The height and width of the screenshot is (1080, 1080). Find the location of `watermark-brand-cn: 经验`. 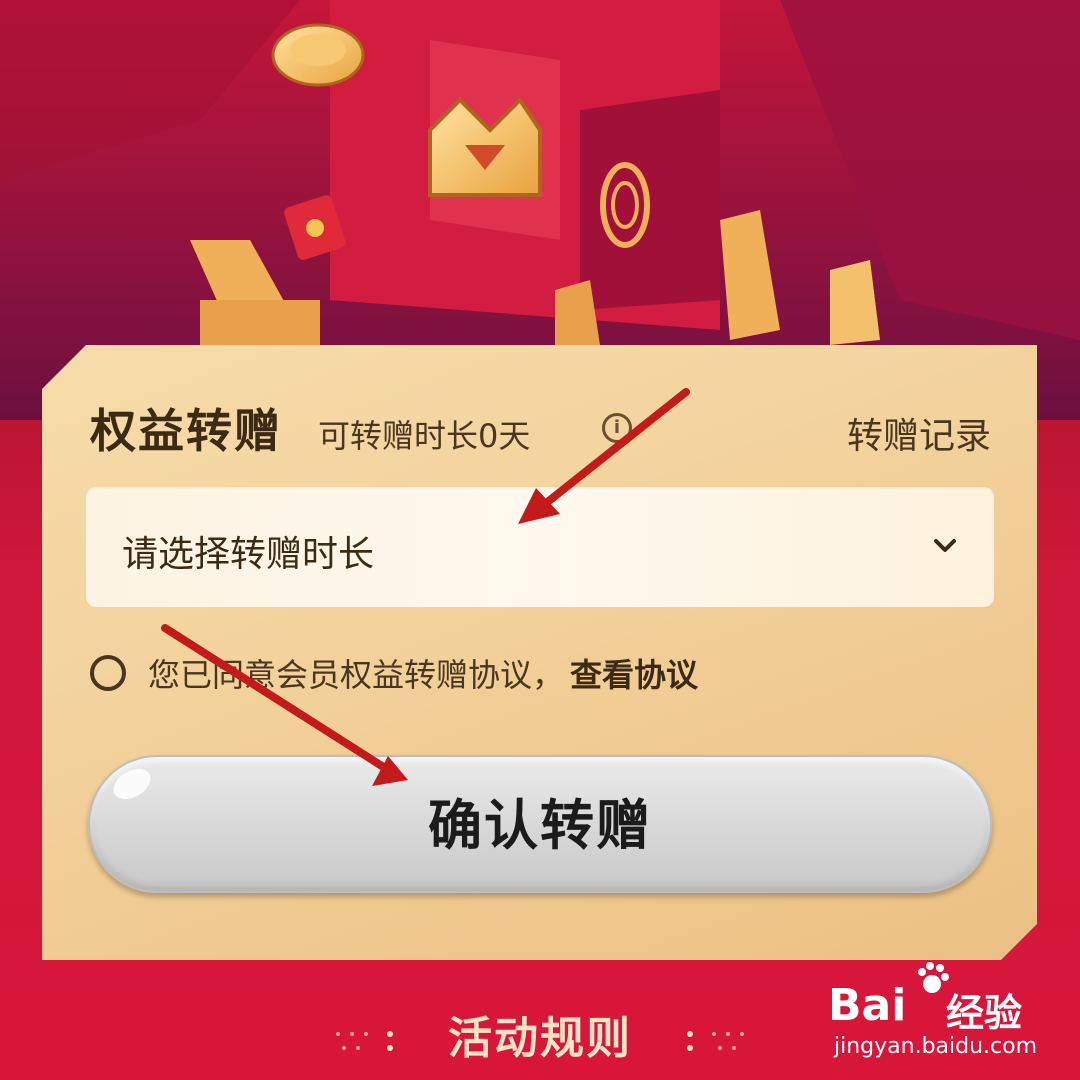

watermark-brand-cn: 经验 is located at coordinates (984, 1013).